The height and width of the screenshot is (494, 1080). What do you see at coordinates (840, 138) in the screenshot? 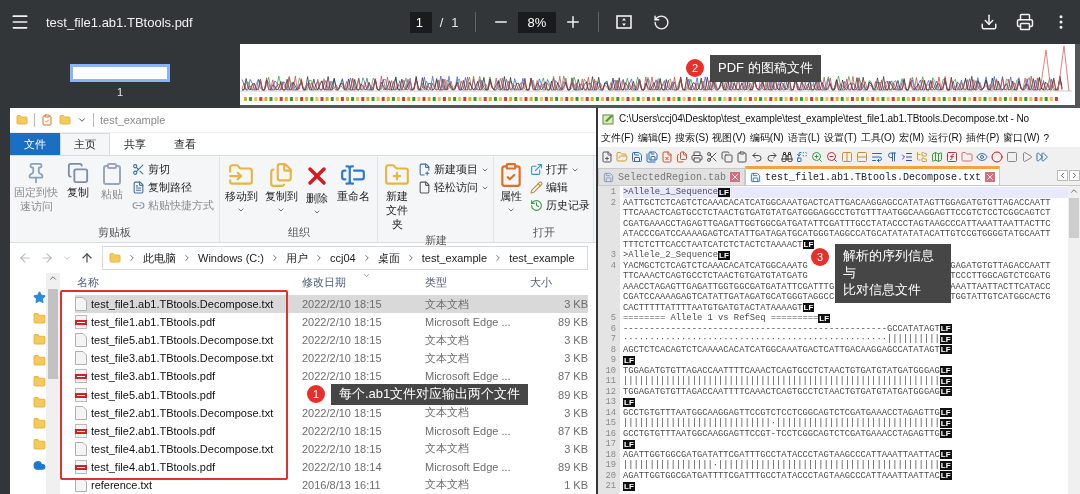
I see `menu-item: 设置(T)` at bounding box center [840, 138].